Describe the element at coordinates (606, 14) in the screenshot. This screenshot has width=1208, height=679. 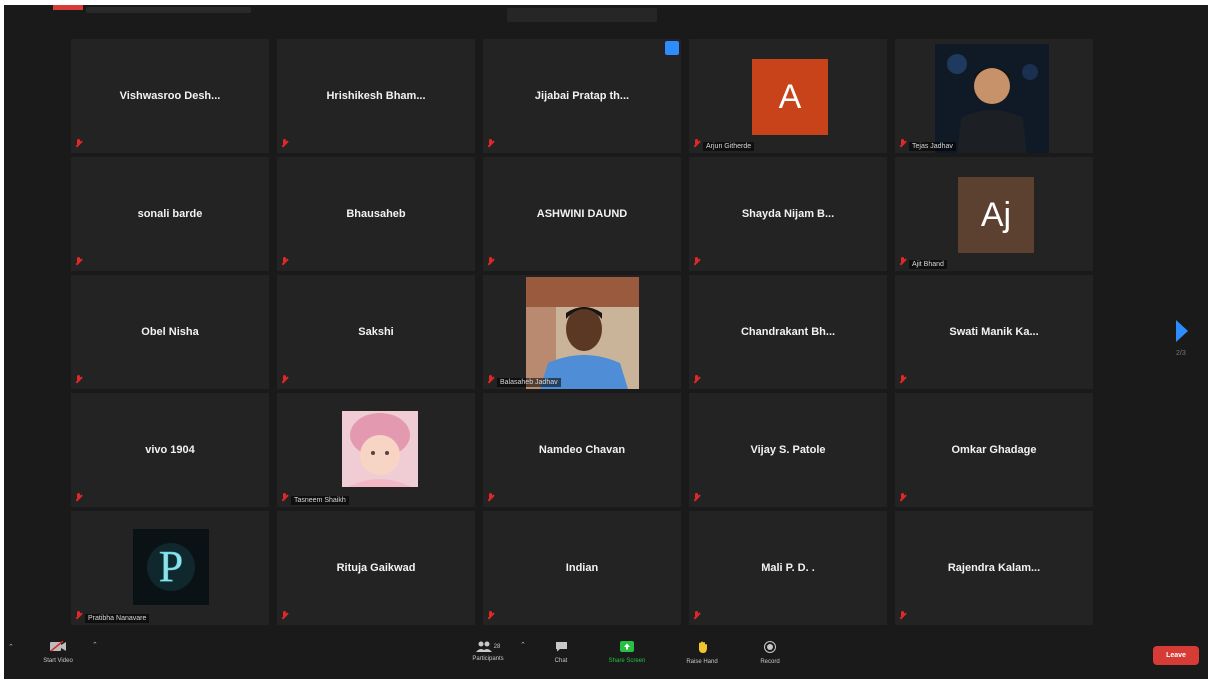
I see `top-bar` at that location.